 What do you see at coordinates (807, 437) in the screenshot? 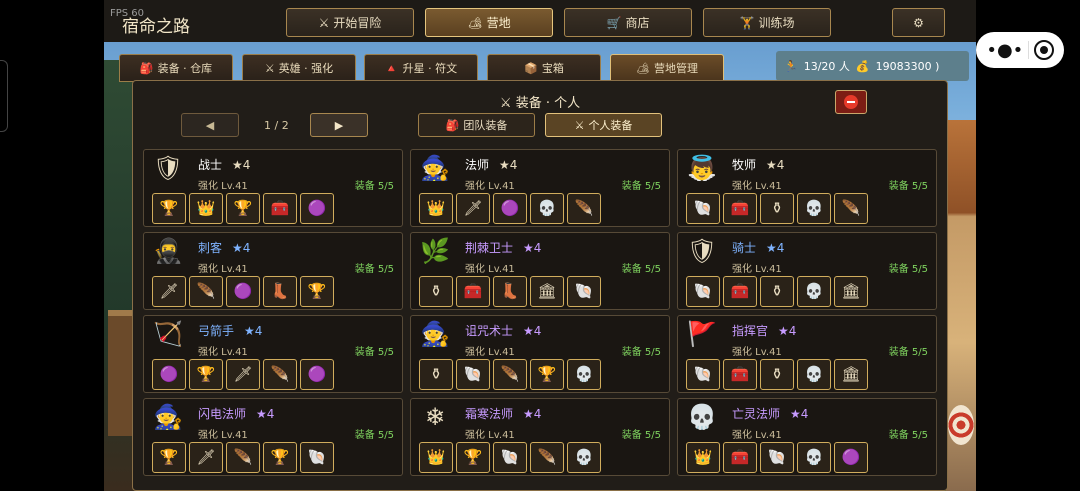
I see `hero-card: 💀 亡灵法师 ★4 强化 Lv.41 装备 5/5 👑 🧰 🐚 💀 🟣` at bounding box center [807, 437].